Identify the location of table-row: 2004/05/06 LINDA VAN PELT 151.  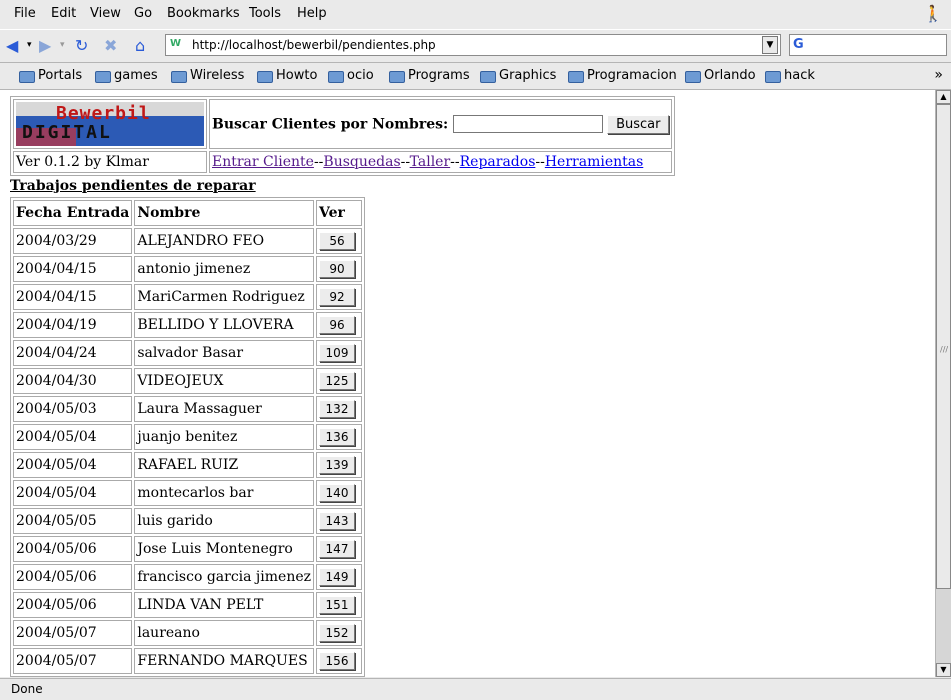
(187, 605).